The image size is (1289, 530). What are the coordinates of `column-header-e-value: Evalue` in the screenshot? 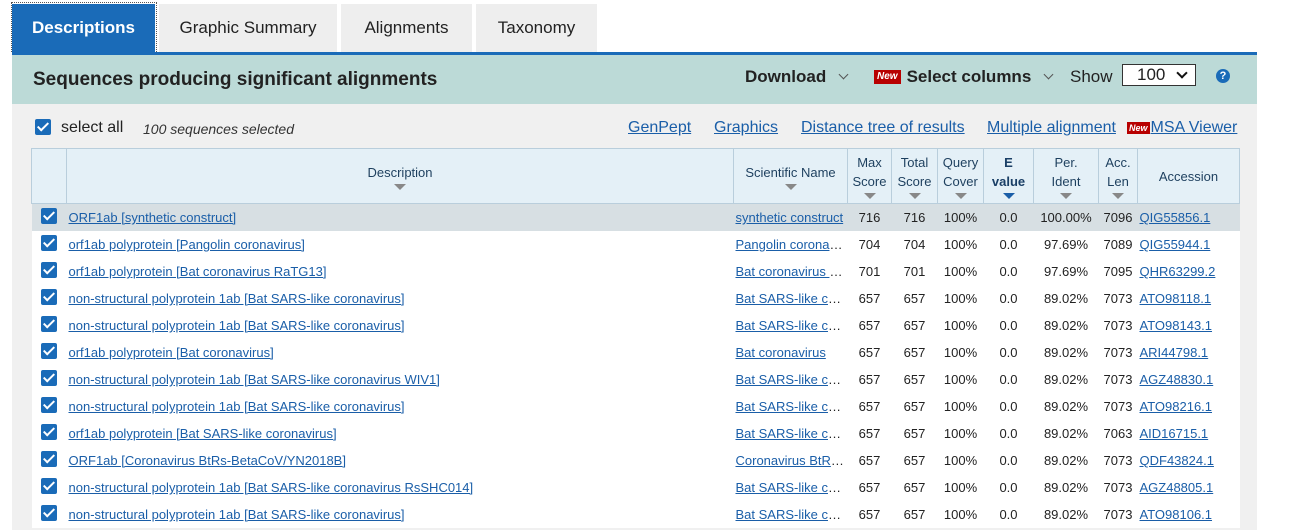 It's located at (1008, 176).